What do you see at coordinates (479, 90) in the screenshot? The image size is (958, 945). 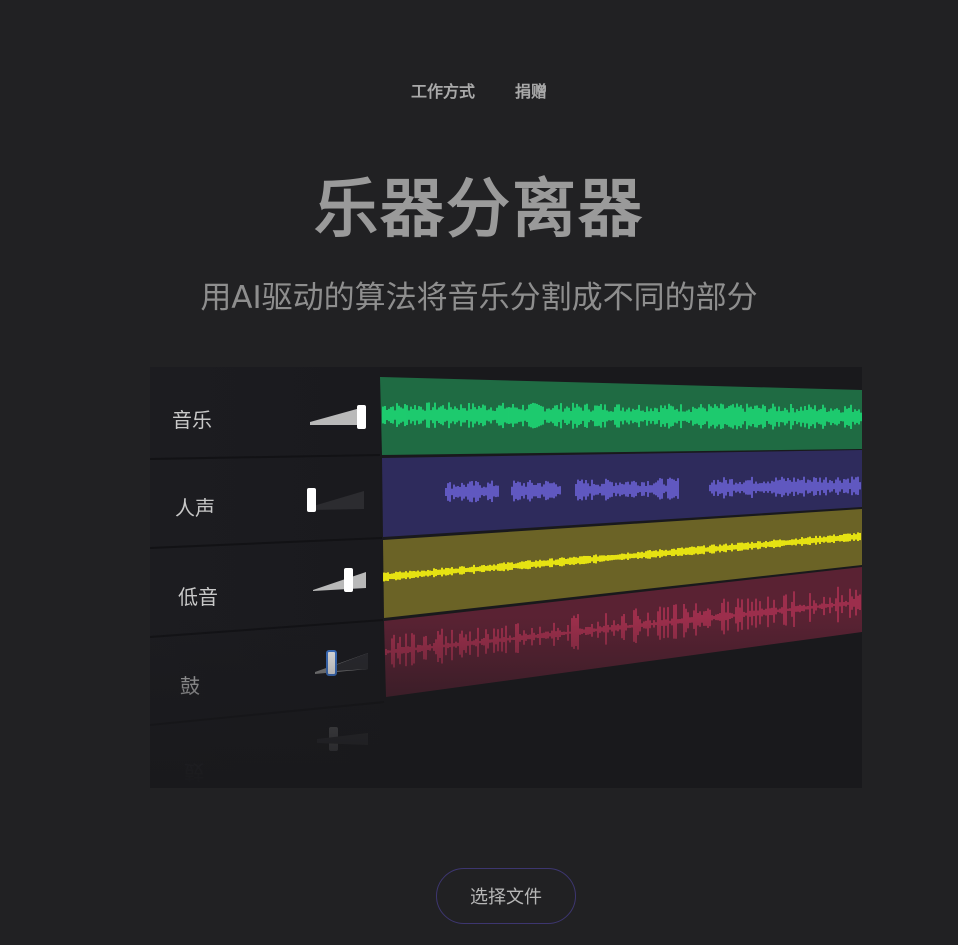 I see `top-nav: 工作方式 捐赠` at bounding box center [479, 90].